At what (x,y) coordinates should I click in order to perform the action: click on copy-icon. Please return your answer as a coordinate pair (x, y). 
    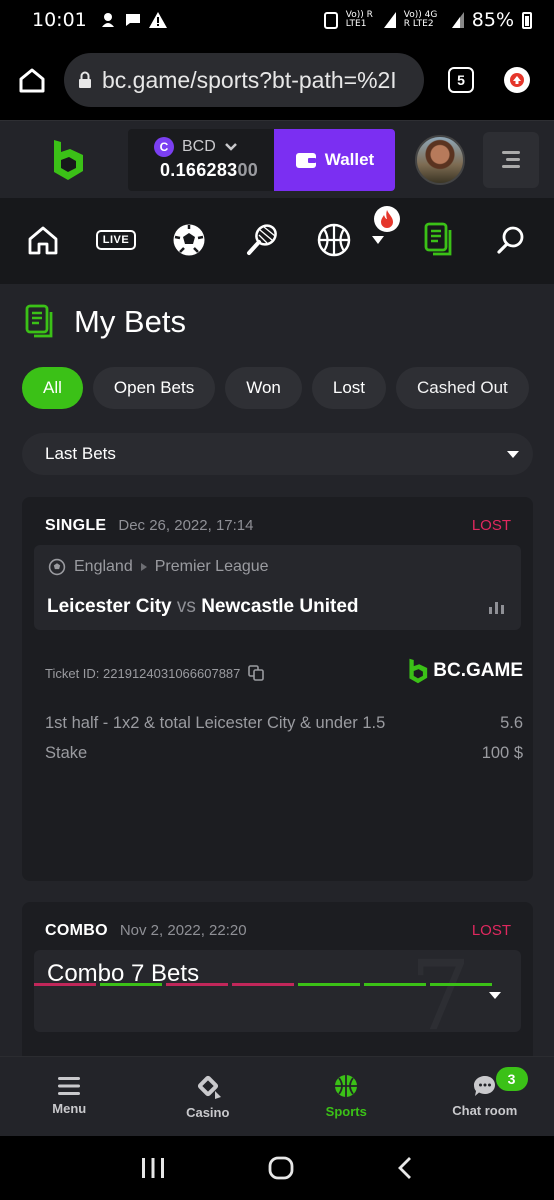
    Looking at the image, I should click on (256, 673).